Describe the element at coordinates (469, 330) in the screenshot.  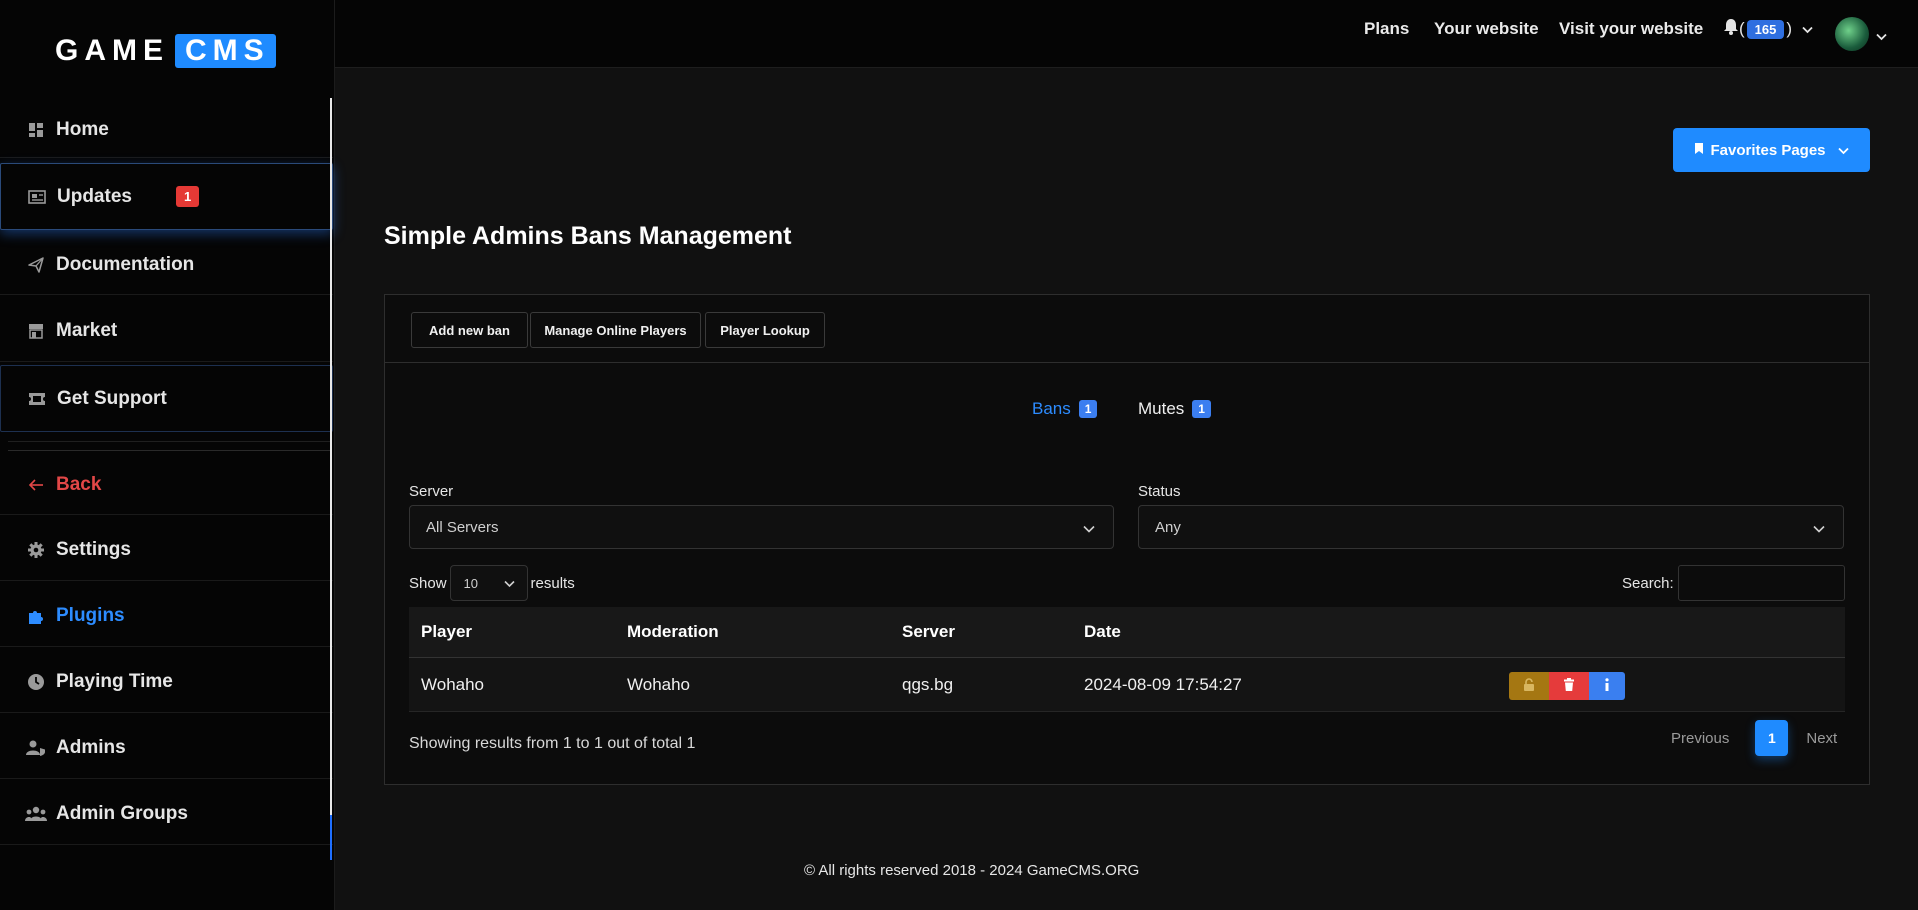
I see `add-new-ban-button: Add new ban` at that location.